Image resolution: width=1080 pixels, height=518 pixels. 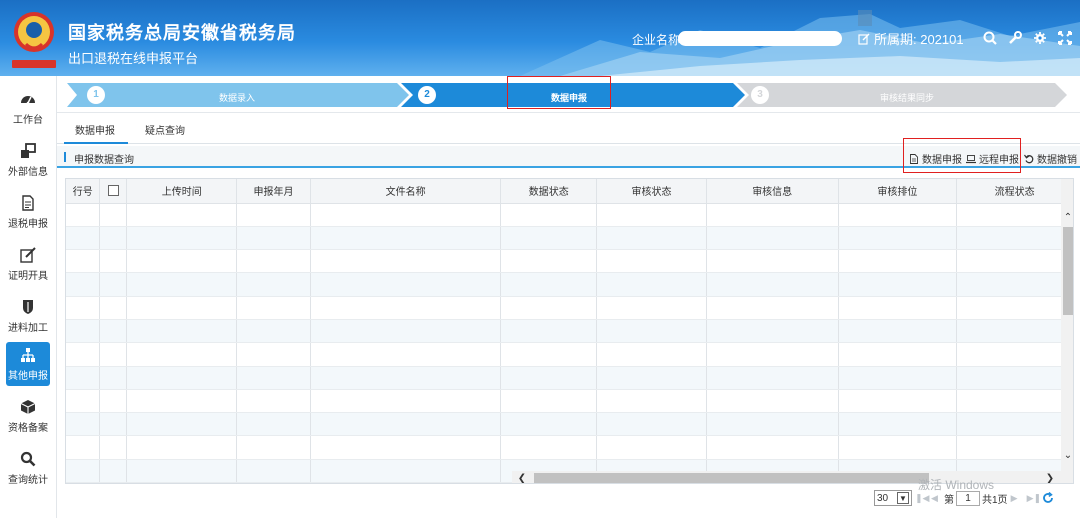 I want to click on col-header-file-name: 文件名称, so click(x=406, y=191).